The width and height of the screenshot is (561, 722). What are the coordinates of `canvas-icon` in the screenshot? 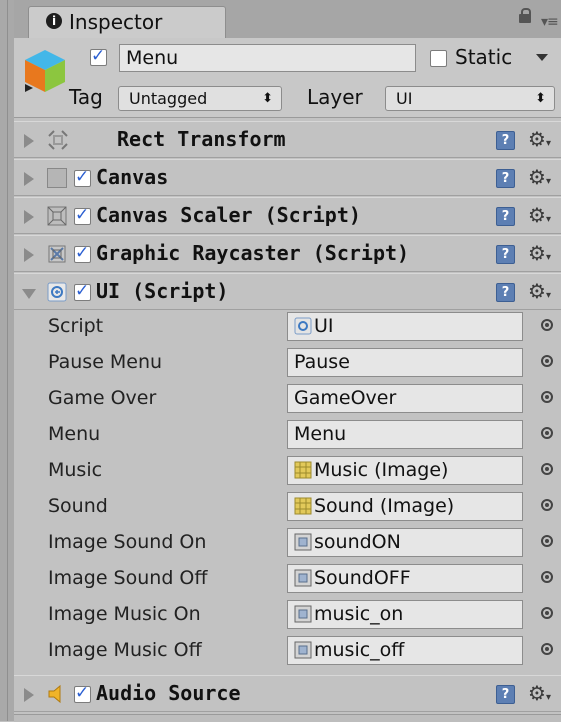 It's located at (57, 178).